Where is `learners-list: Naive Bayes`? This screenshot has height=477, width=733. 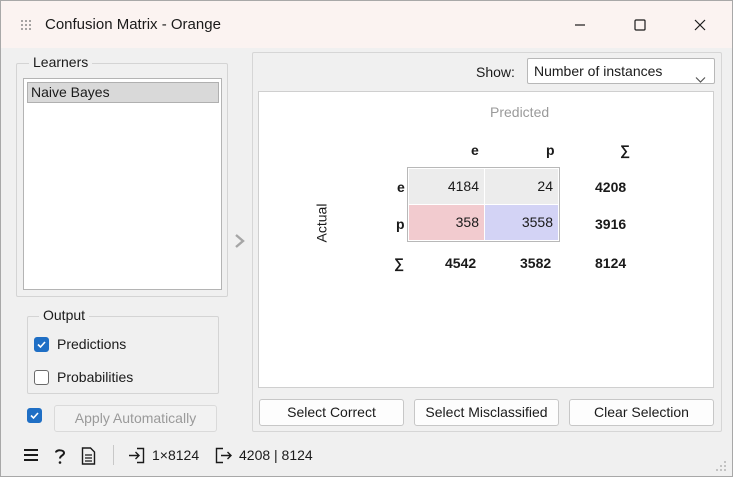 learners-list: Naive Bayes is located at coordinates (122, 184).